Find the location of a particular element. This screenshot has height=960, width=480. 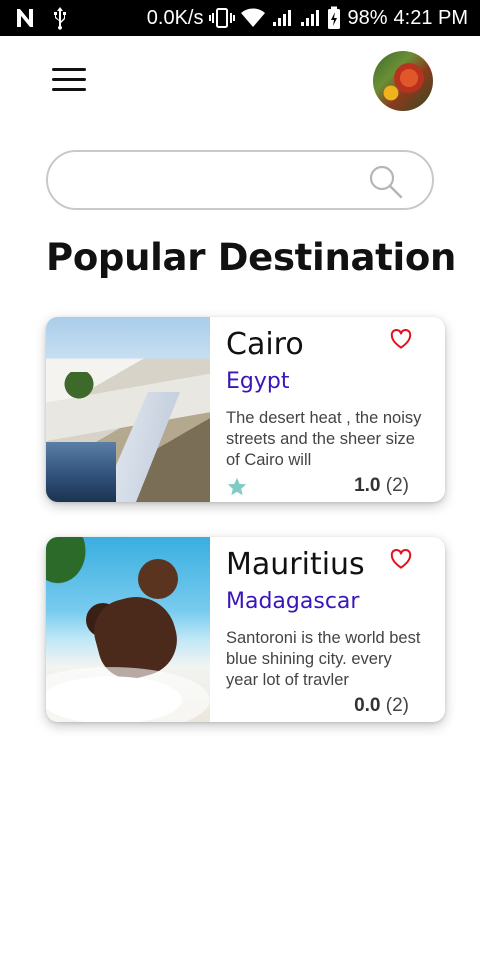

star-icon is located at coordinates (237, 487).